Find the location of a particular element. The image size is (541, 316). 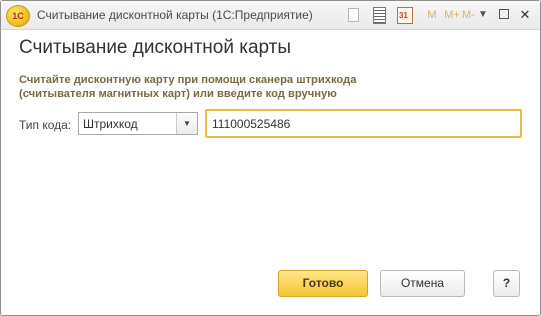

code-type-value: Штрихкод is located at coordinates (110, 124).